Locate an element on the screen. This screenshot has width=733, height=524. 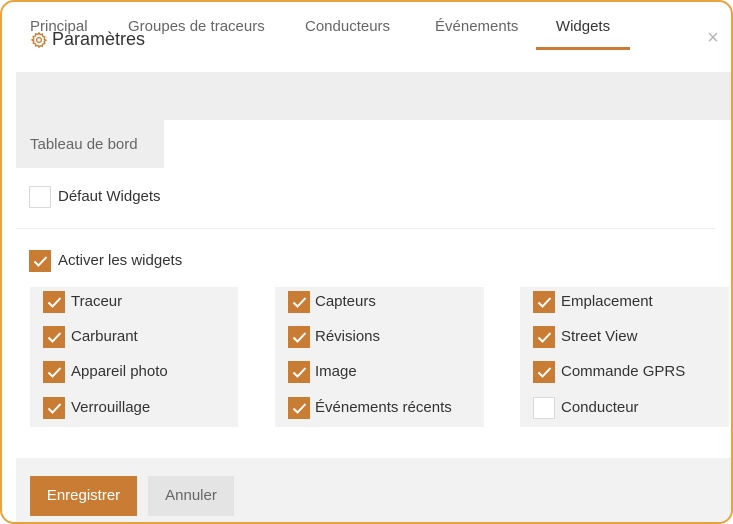
widget-traceur-checkbox is located at coordinates (54, 302).